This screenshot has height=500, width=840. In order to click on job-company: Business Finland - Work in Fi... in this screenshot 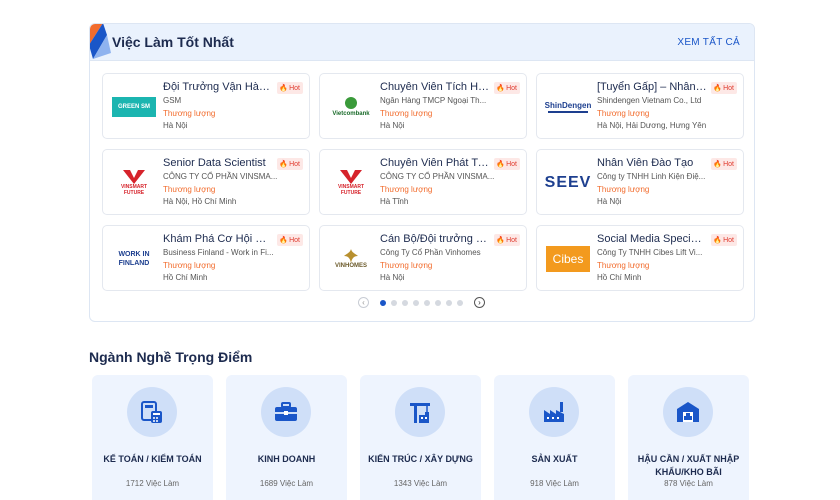, I will do `click(218, 252)`.